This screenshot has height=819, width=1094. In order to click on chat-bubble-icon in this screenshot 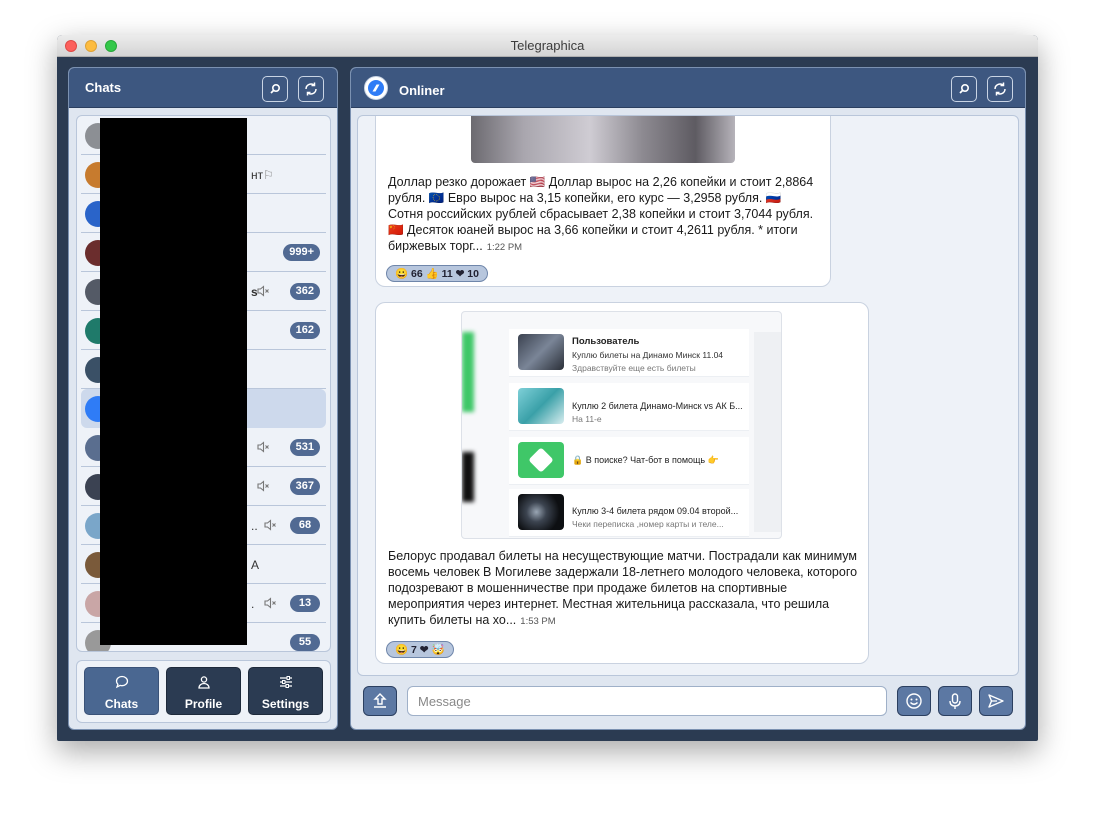, I will do `click(121, 682)`.